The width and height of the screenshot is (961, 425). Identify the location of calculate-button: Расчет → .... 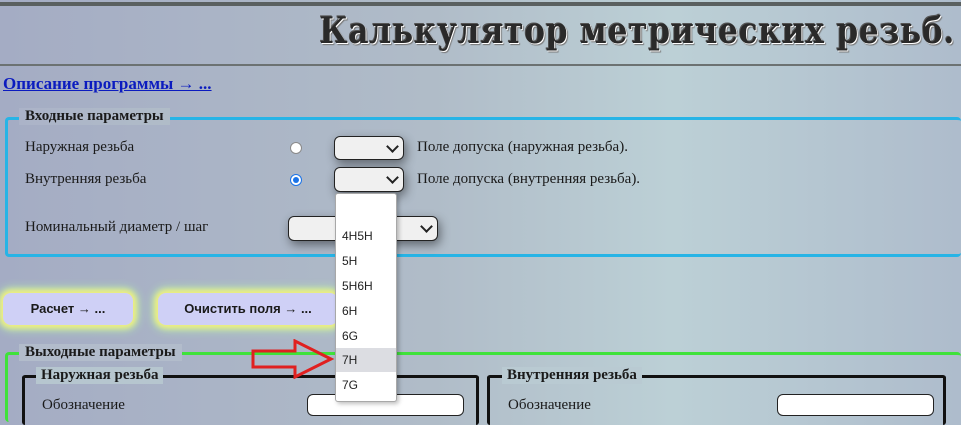
(68, 309).